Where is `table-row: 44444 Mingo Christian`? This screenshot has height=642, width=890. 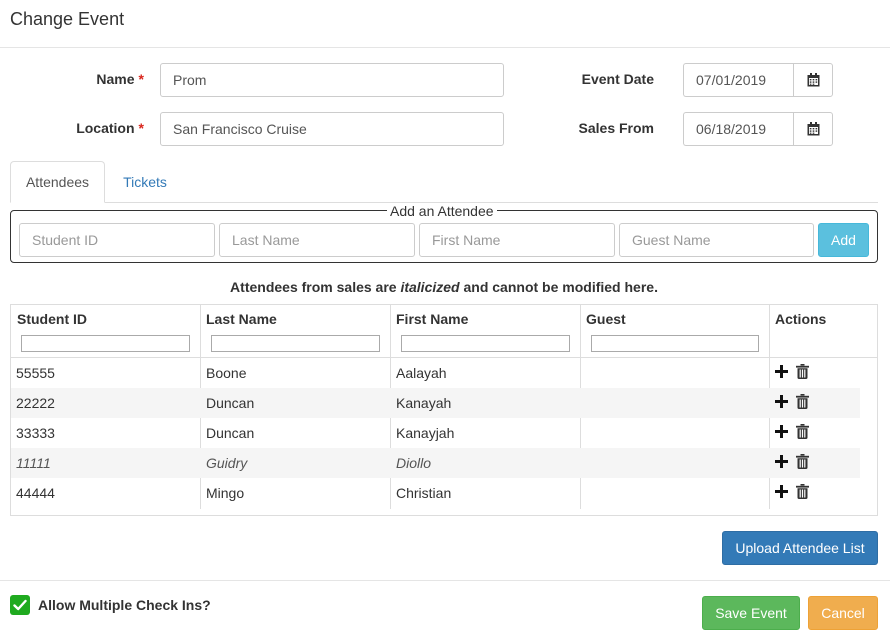
table-row: 44444 Mingo Christian is located at coordinates (435, 493).